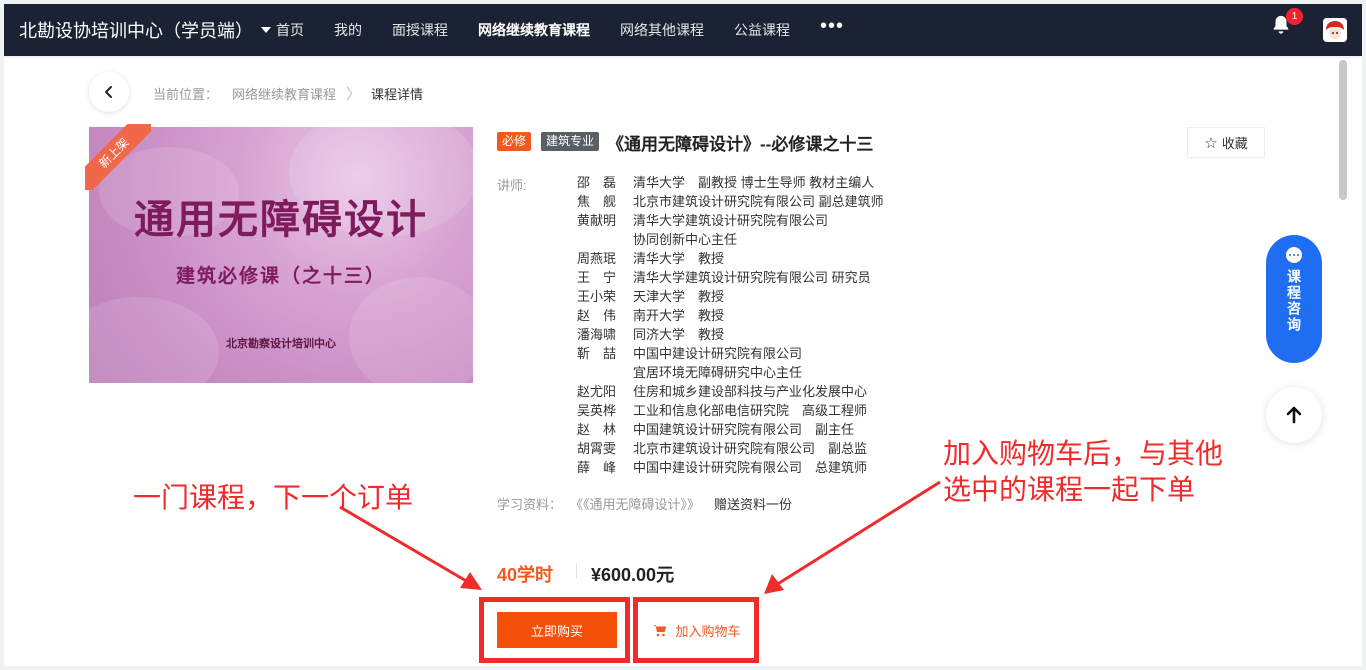 The width and height of the screenshot is (1366, 670). What do you see at coordinates (534, 30) in the screenshot?
I see `nav-online-ce-courses: 网络继续教育课程` at bounding box center [534, 30].